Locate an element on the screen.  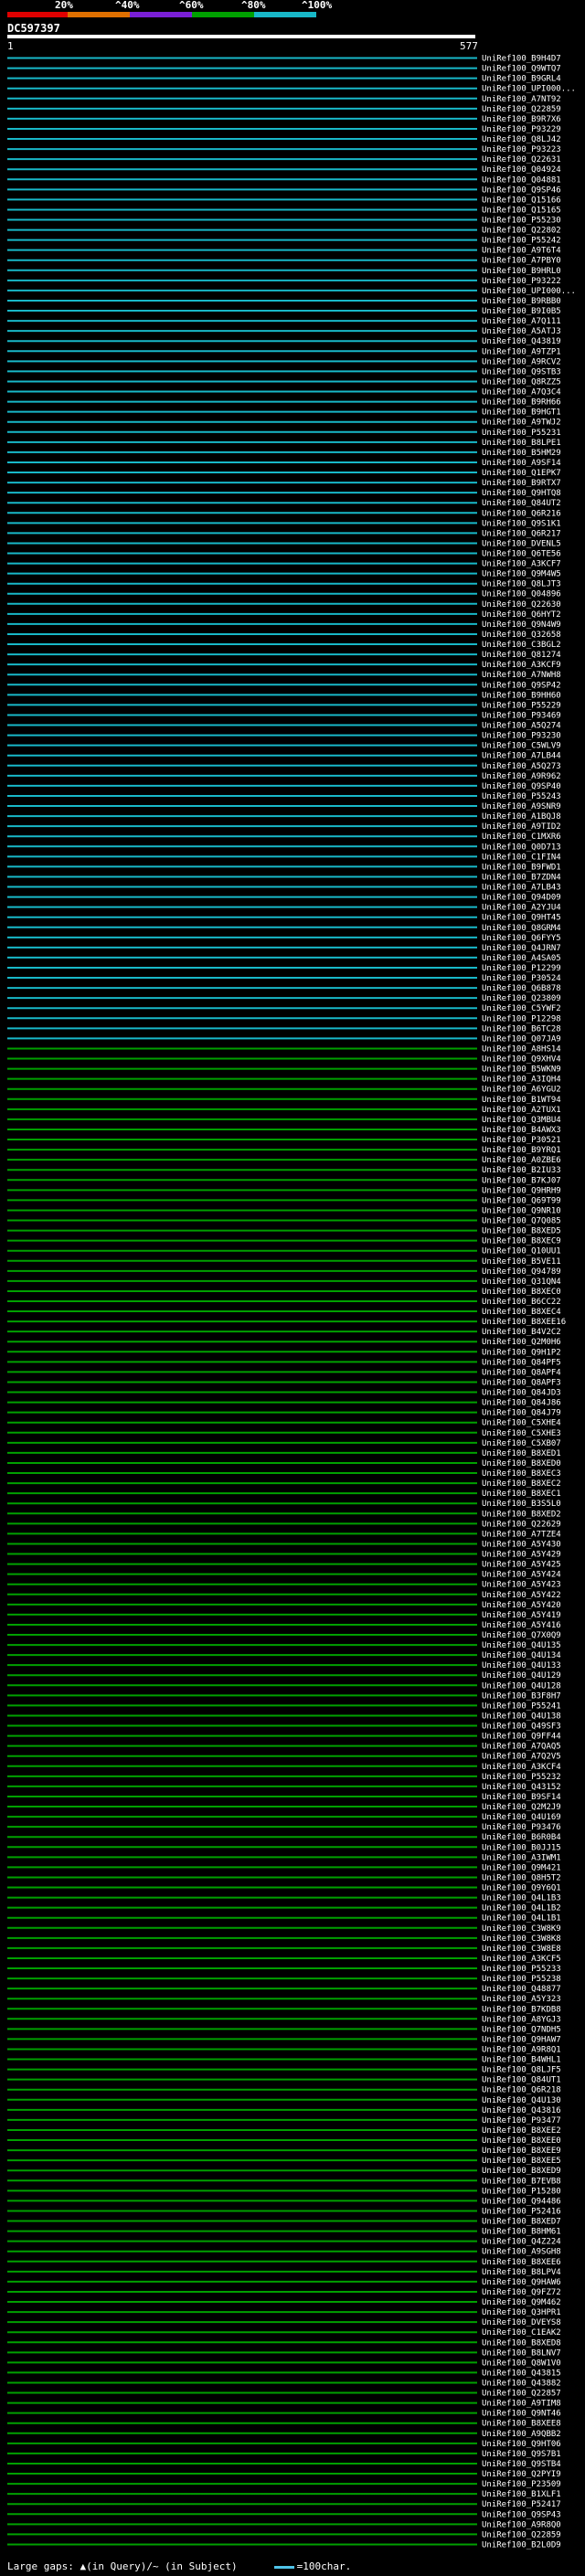
hit-label: UniRef100_Q9SP42 is located at coordinates (521, 685).